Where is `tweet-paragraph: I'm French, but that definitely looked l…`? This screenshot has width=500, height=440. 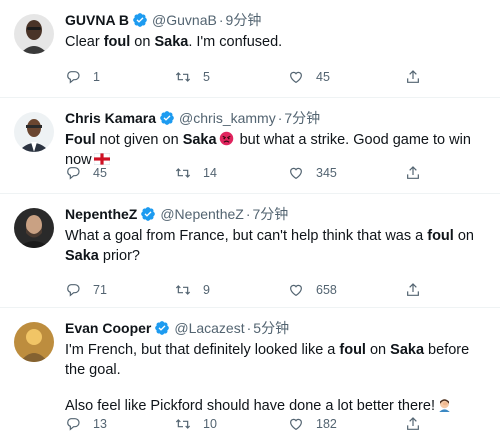
tweet-paragraph: I'm French, but that definitely looked l… is located at coordinates (276, 360).